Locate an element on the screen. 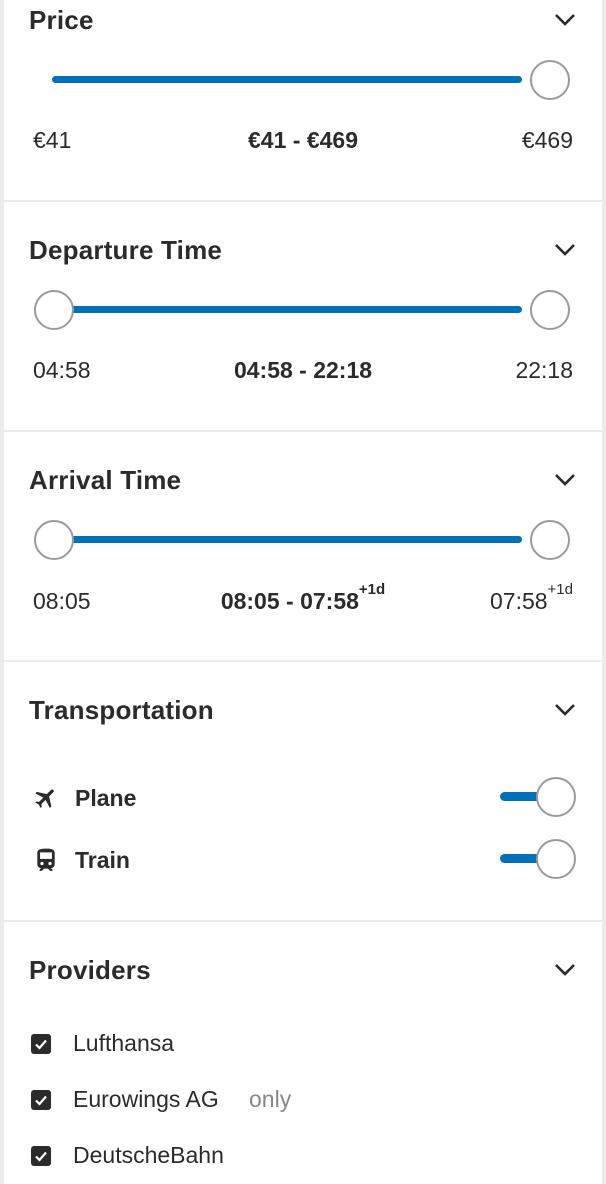  transport-label-plane: Plane is located at coordinates (106, 798).